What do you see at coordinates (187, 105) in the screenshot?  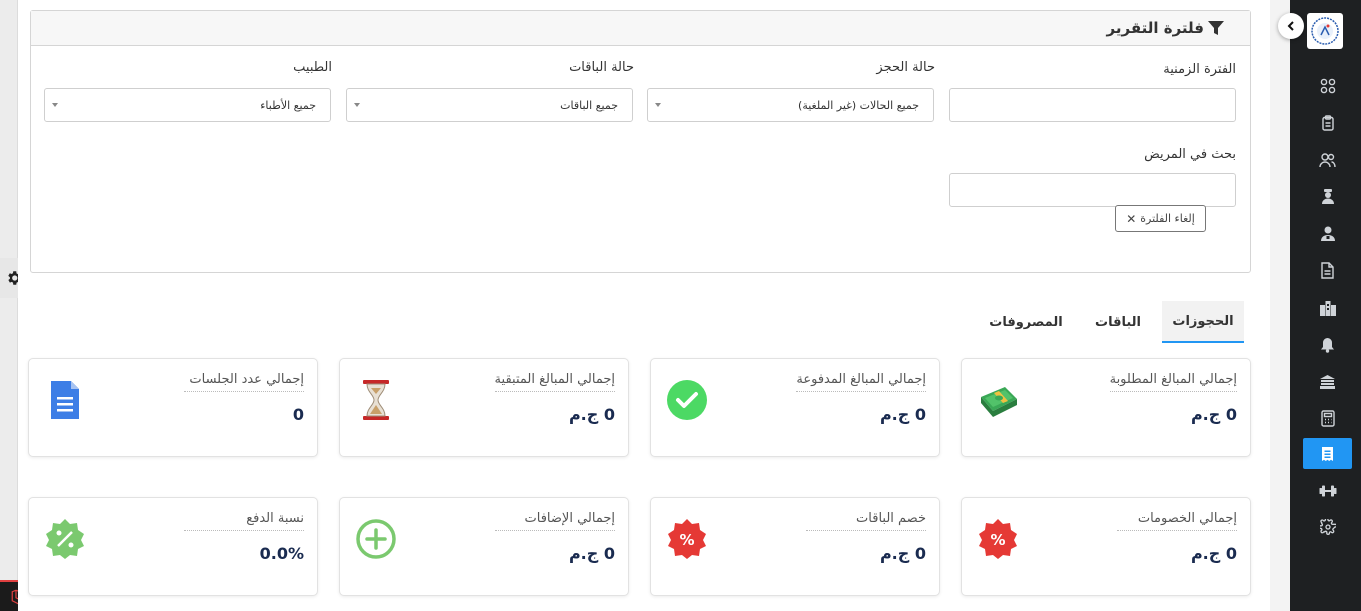 I see `doctor-select: جميع الأطباء` at bounding box center [187, 105].